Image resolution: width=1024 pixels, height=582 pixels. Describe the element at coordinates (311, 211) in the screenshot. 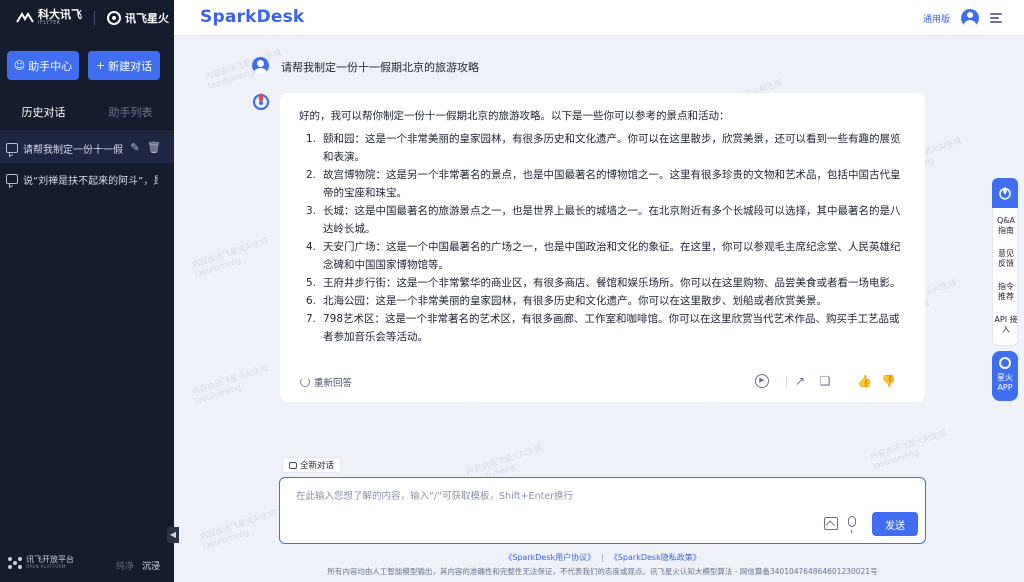

I see `list-item-number: 3.` at that location.